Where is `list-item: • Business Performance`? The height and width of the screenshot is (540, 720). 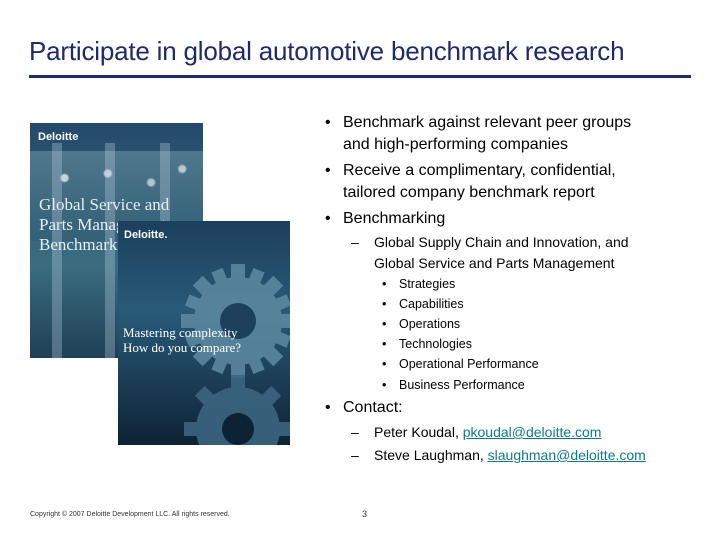
list-item: • Business Performance is located at coordinates (453, 385).